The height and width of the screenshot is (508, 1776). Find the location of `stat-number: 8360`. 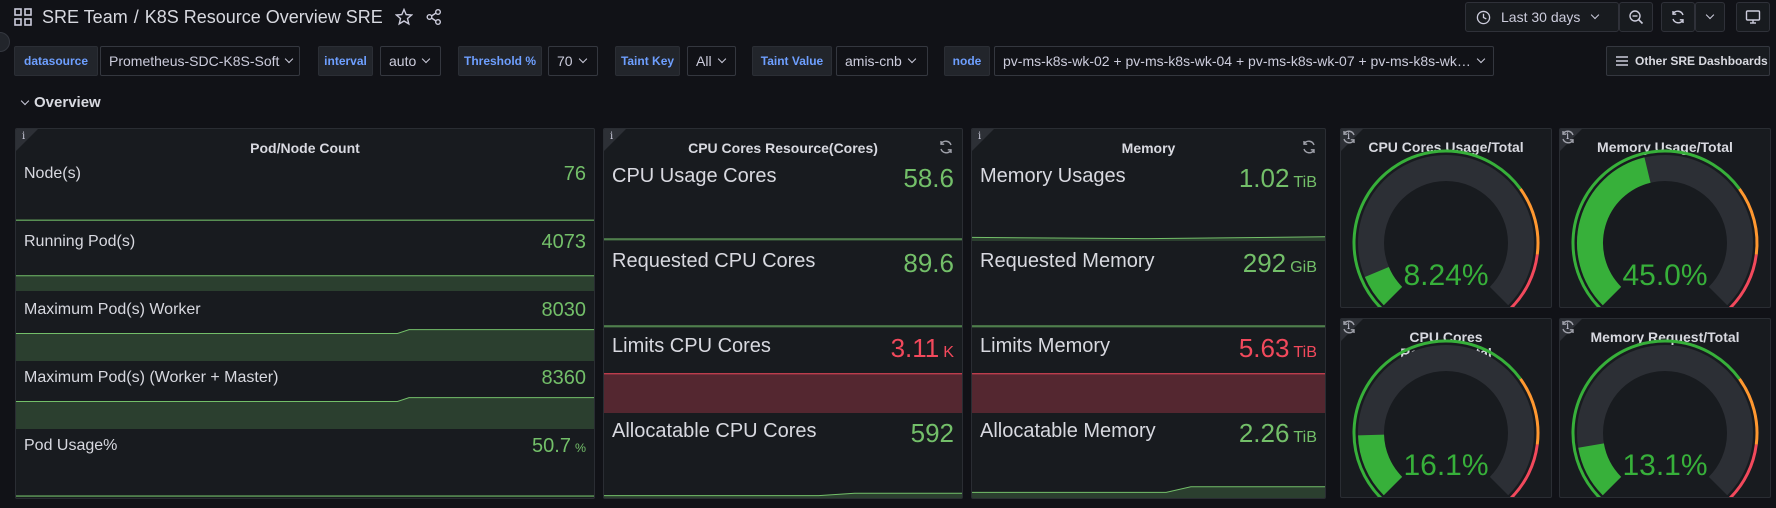

stat-number: 8360 is located at coordinates (564, 378).